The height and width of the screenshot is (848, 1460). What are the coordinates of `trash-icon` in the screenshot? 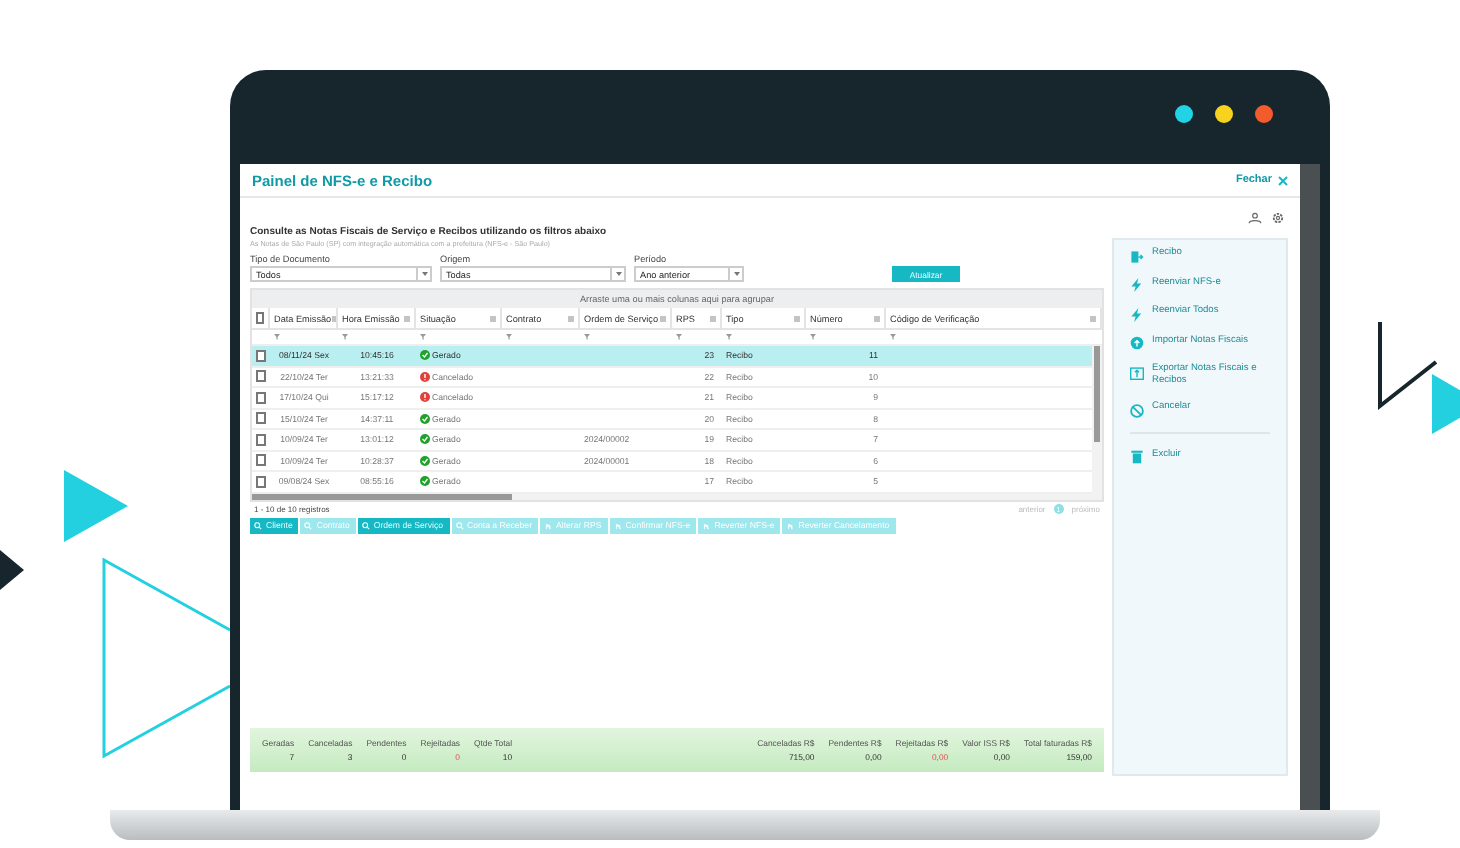 It's located at (1137, 457).